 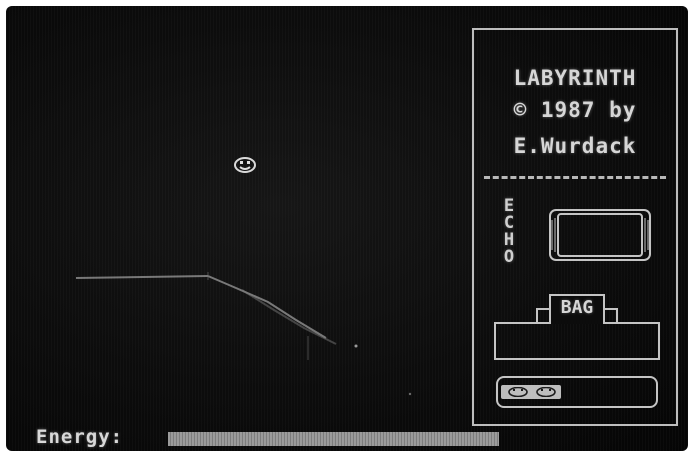 I want to click on energy-label: Energy:, so click(x=80, y=437).